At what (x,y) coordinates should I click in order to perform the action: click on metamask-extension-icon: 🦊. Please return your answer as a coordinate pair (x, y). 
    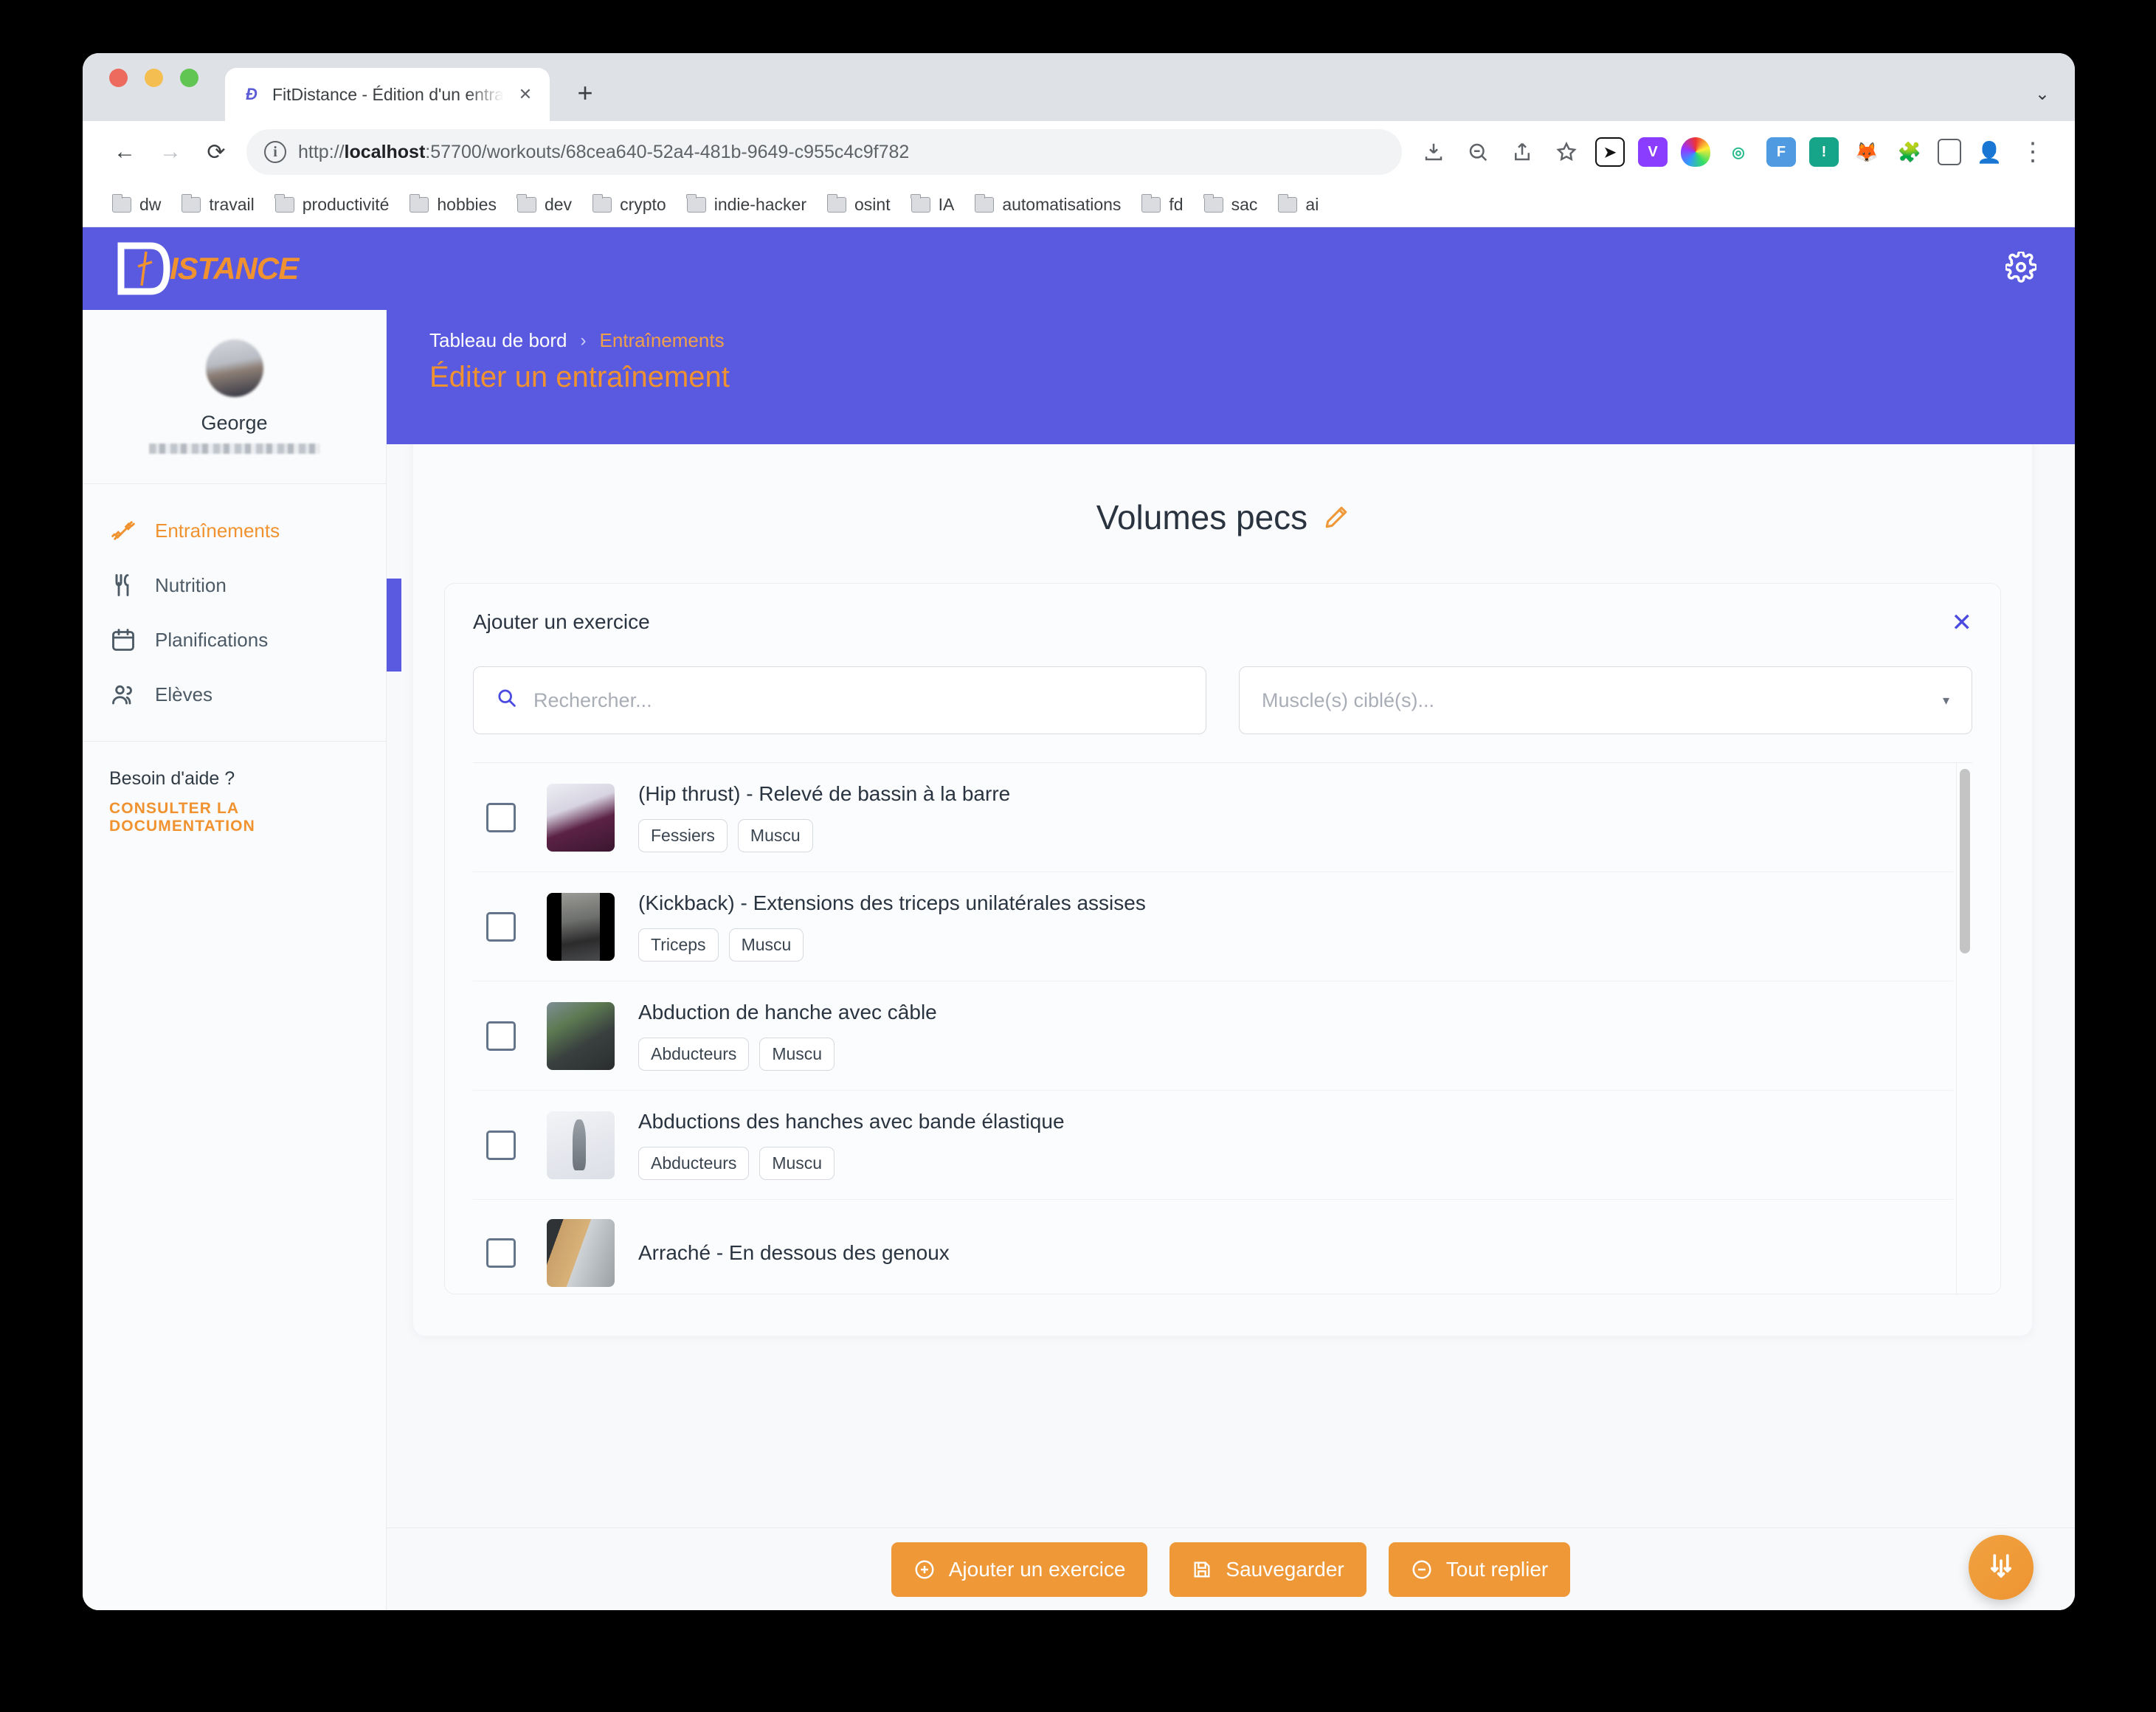
    Looking at the image, I should click on (1867, 152).